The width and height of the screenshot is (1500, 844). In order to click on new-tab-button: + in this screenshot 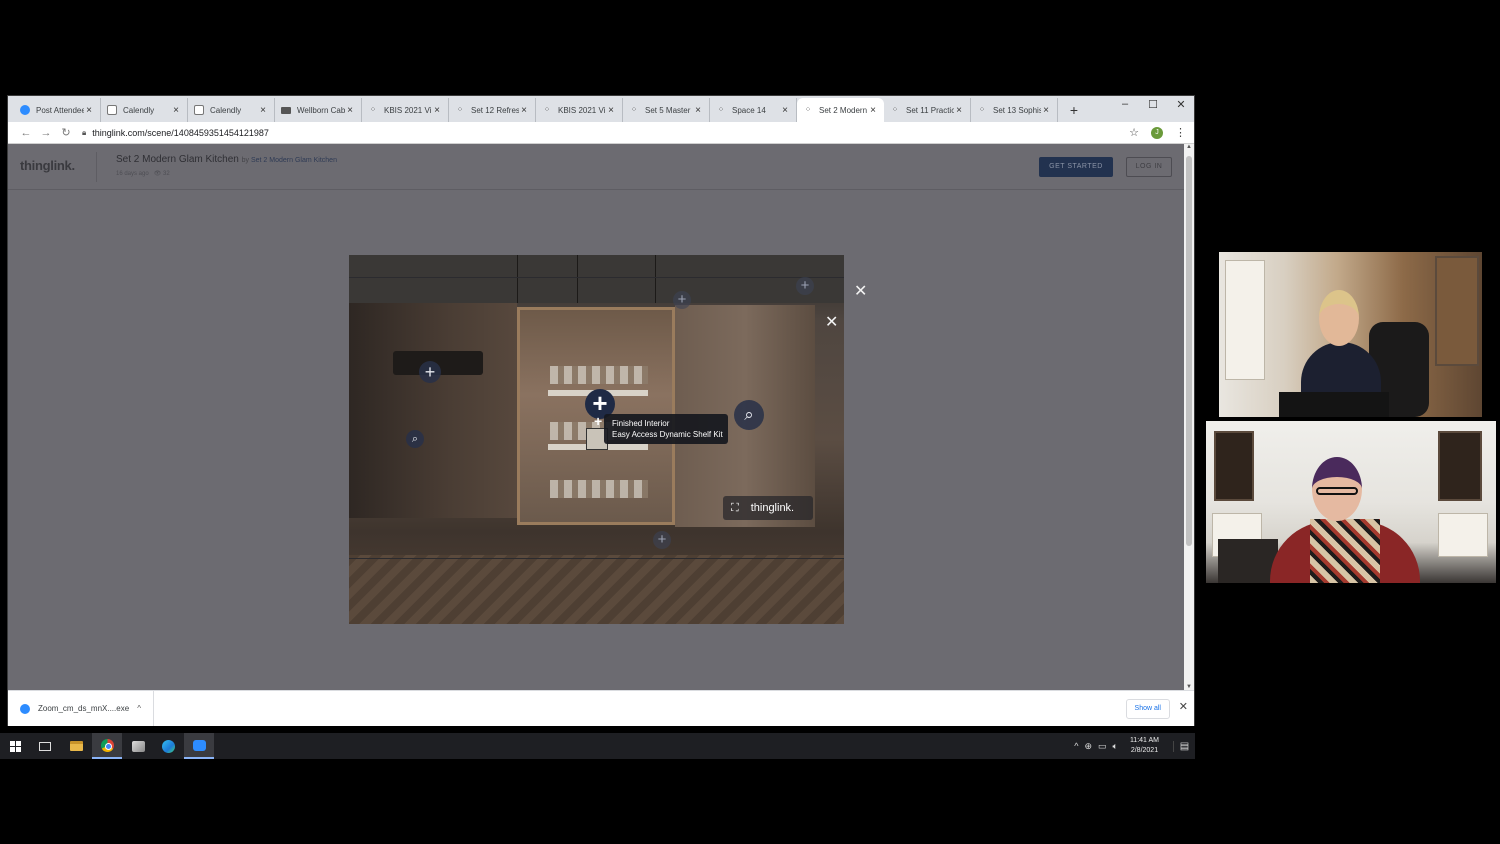, I will do `click(1074, 110)`.